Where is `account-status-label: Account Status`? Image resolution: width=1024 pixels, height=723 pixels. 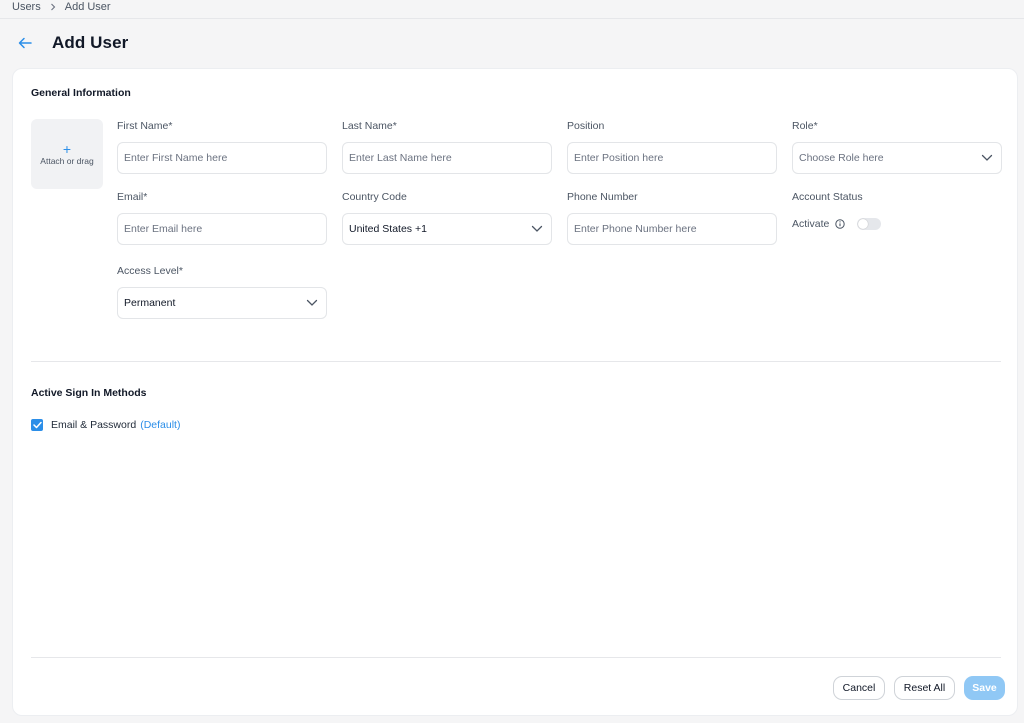
account-status-label: Account Status is located at coordinates (827, 197).